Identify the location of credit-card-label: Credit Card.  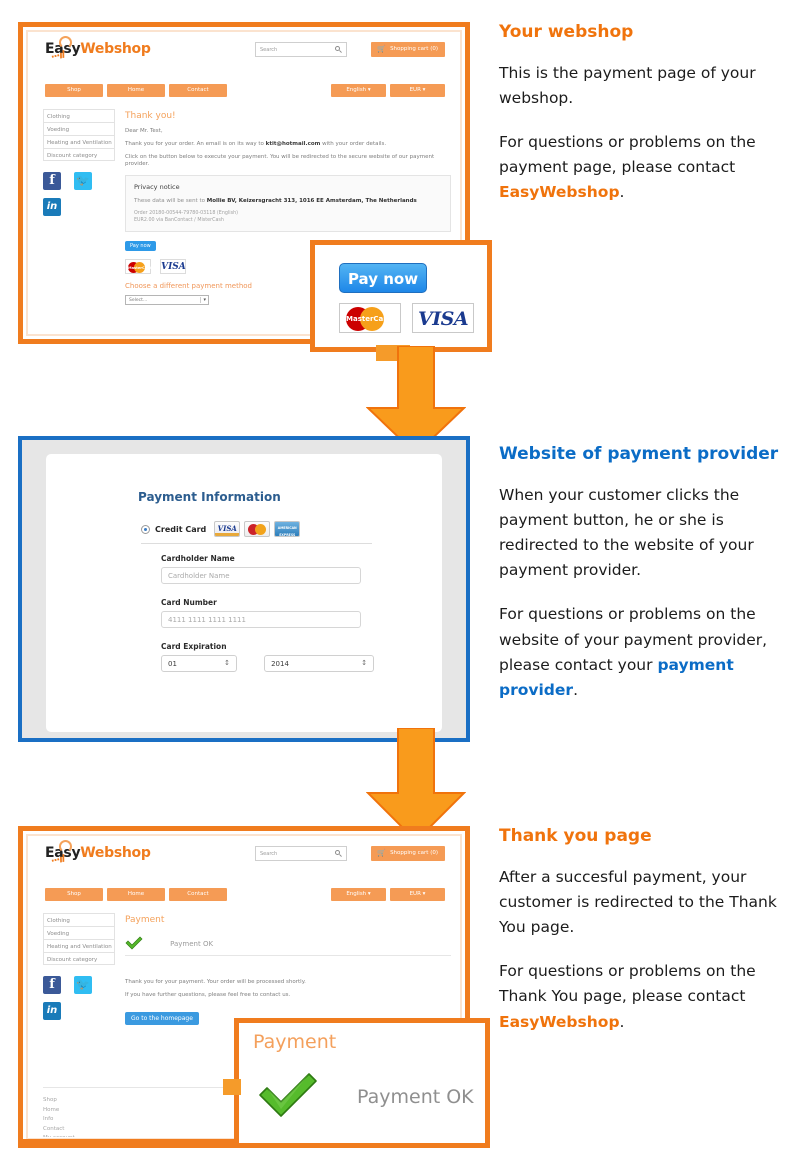
(181, 529).